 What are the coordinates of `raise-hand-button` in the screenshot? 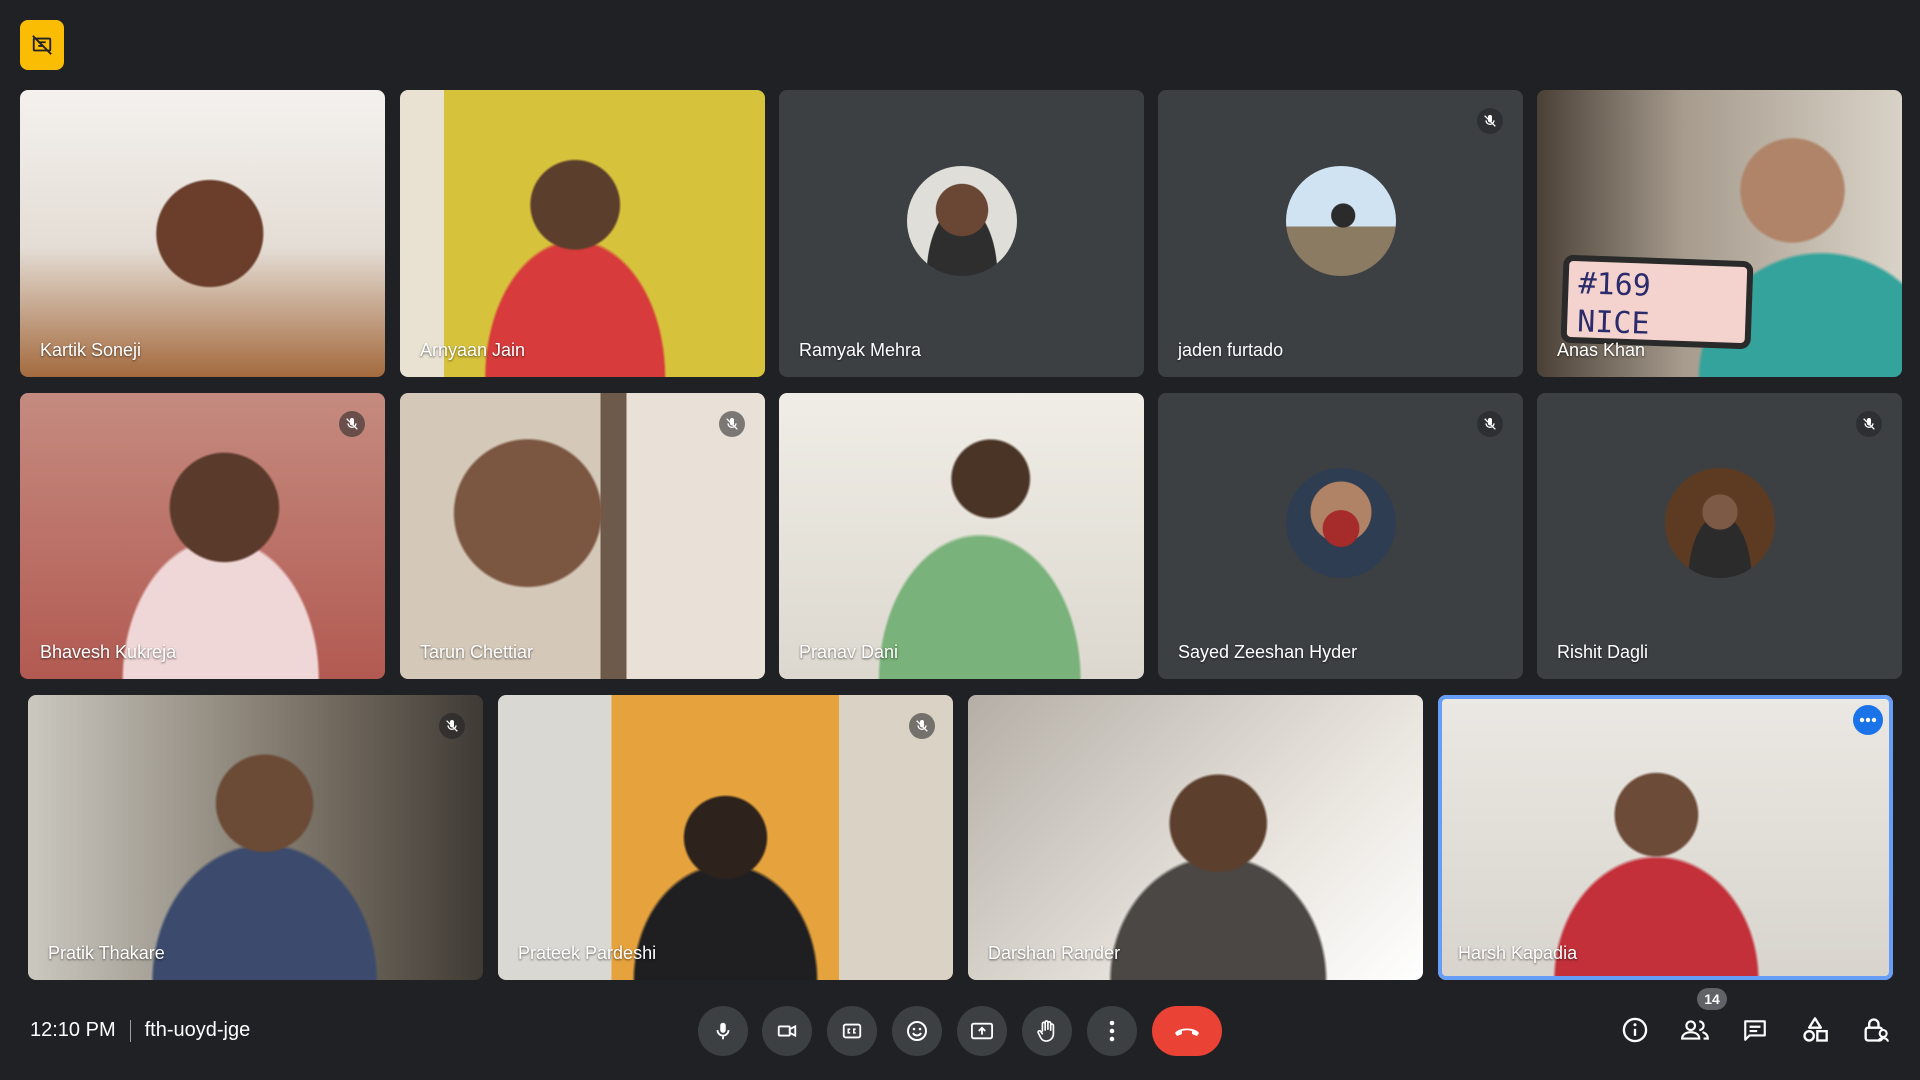 It's located at (1047, 1031).